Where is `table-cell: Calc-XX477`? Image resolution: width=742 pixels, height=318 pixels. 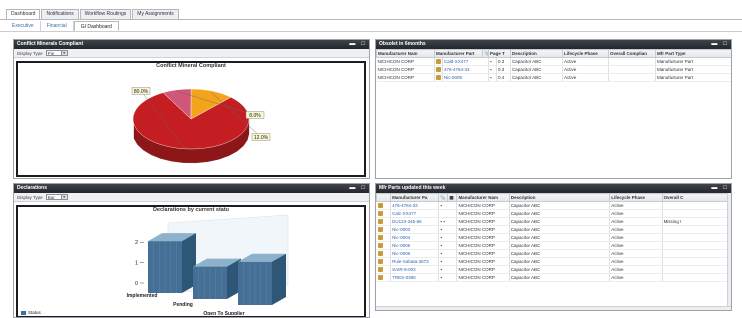
table-cell: Calc-XX477 is located at coordinates (415, 213).